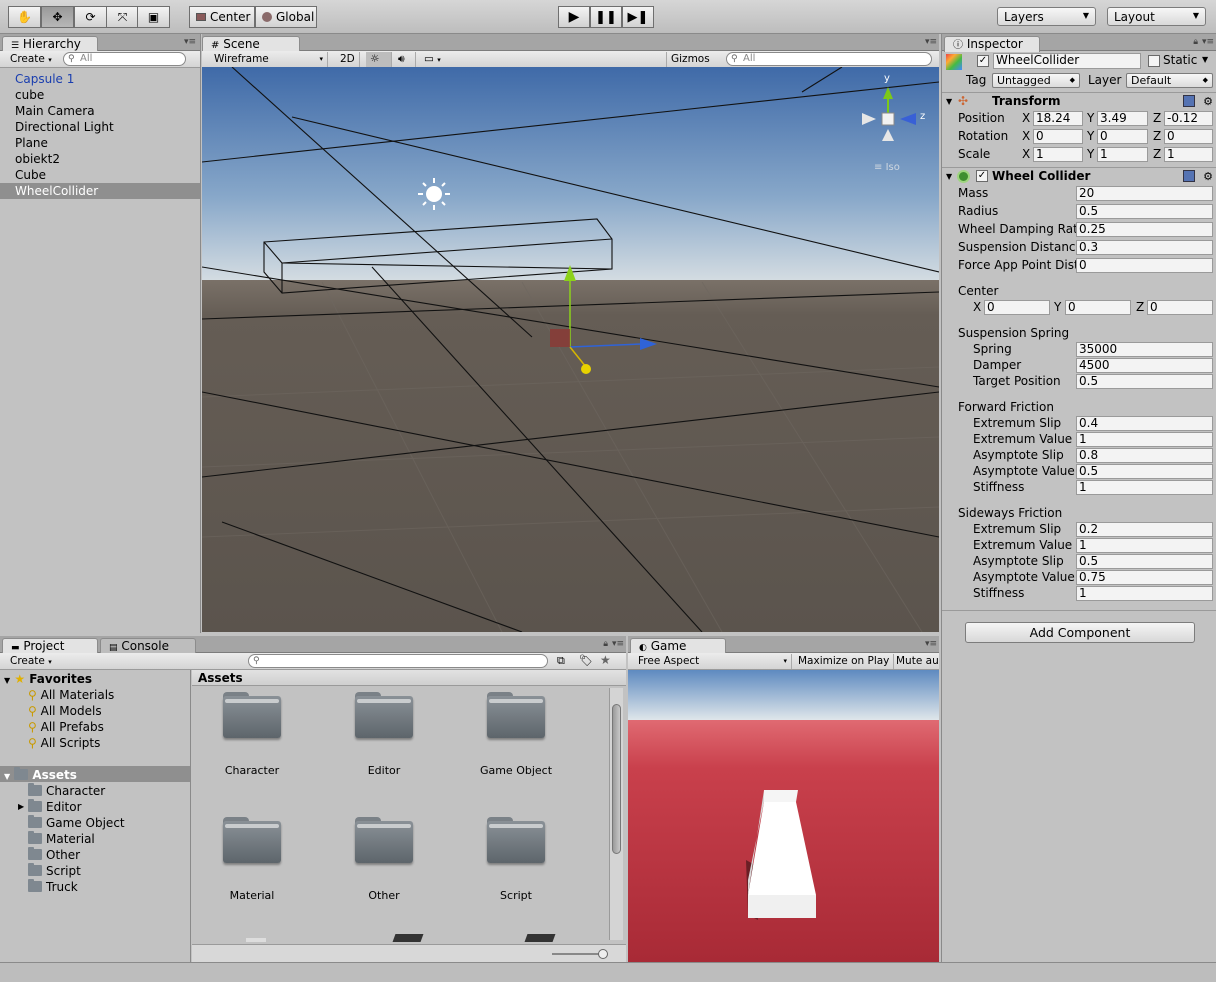  I want to click on aspect-dropdown: Free Aspect ▾, so click(713, 661).